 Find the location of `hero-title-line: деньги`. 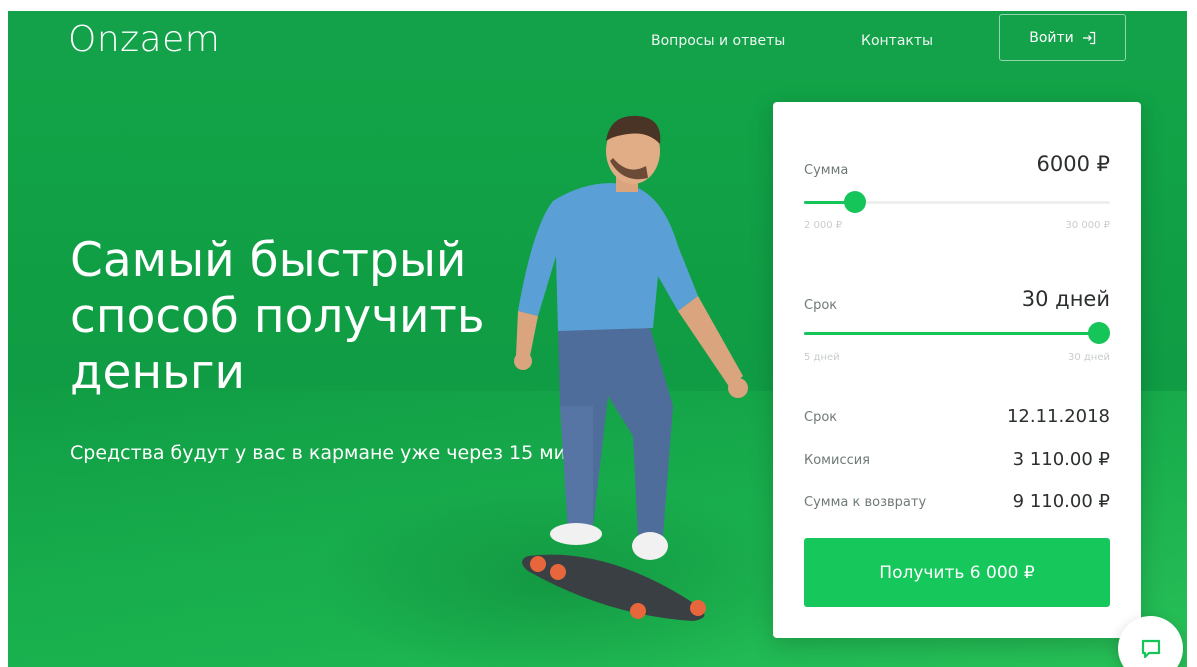

hero-title-line: деньги is located at coordinates (158, 372).